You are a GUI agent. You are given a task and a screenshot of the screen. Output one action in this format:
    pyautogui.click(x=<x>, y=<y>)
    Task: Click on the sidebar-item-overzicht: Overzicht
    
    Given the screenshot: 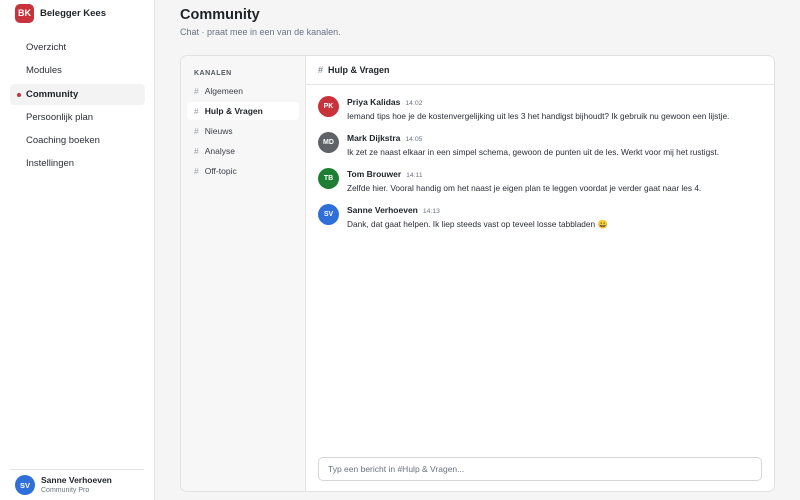 What is the action you would take?
    pyautogui.click(x=77, y=47)
    